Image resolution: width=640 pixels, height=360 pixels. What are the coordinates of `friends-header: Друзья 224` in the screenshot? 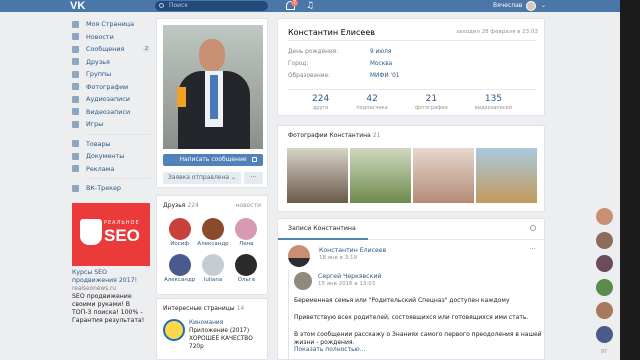 It's located at (181, 205).